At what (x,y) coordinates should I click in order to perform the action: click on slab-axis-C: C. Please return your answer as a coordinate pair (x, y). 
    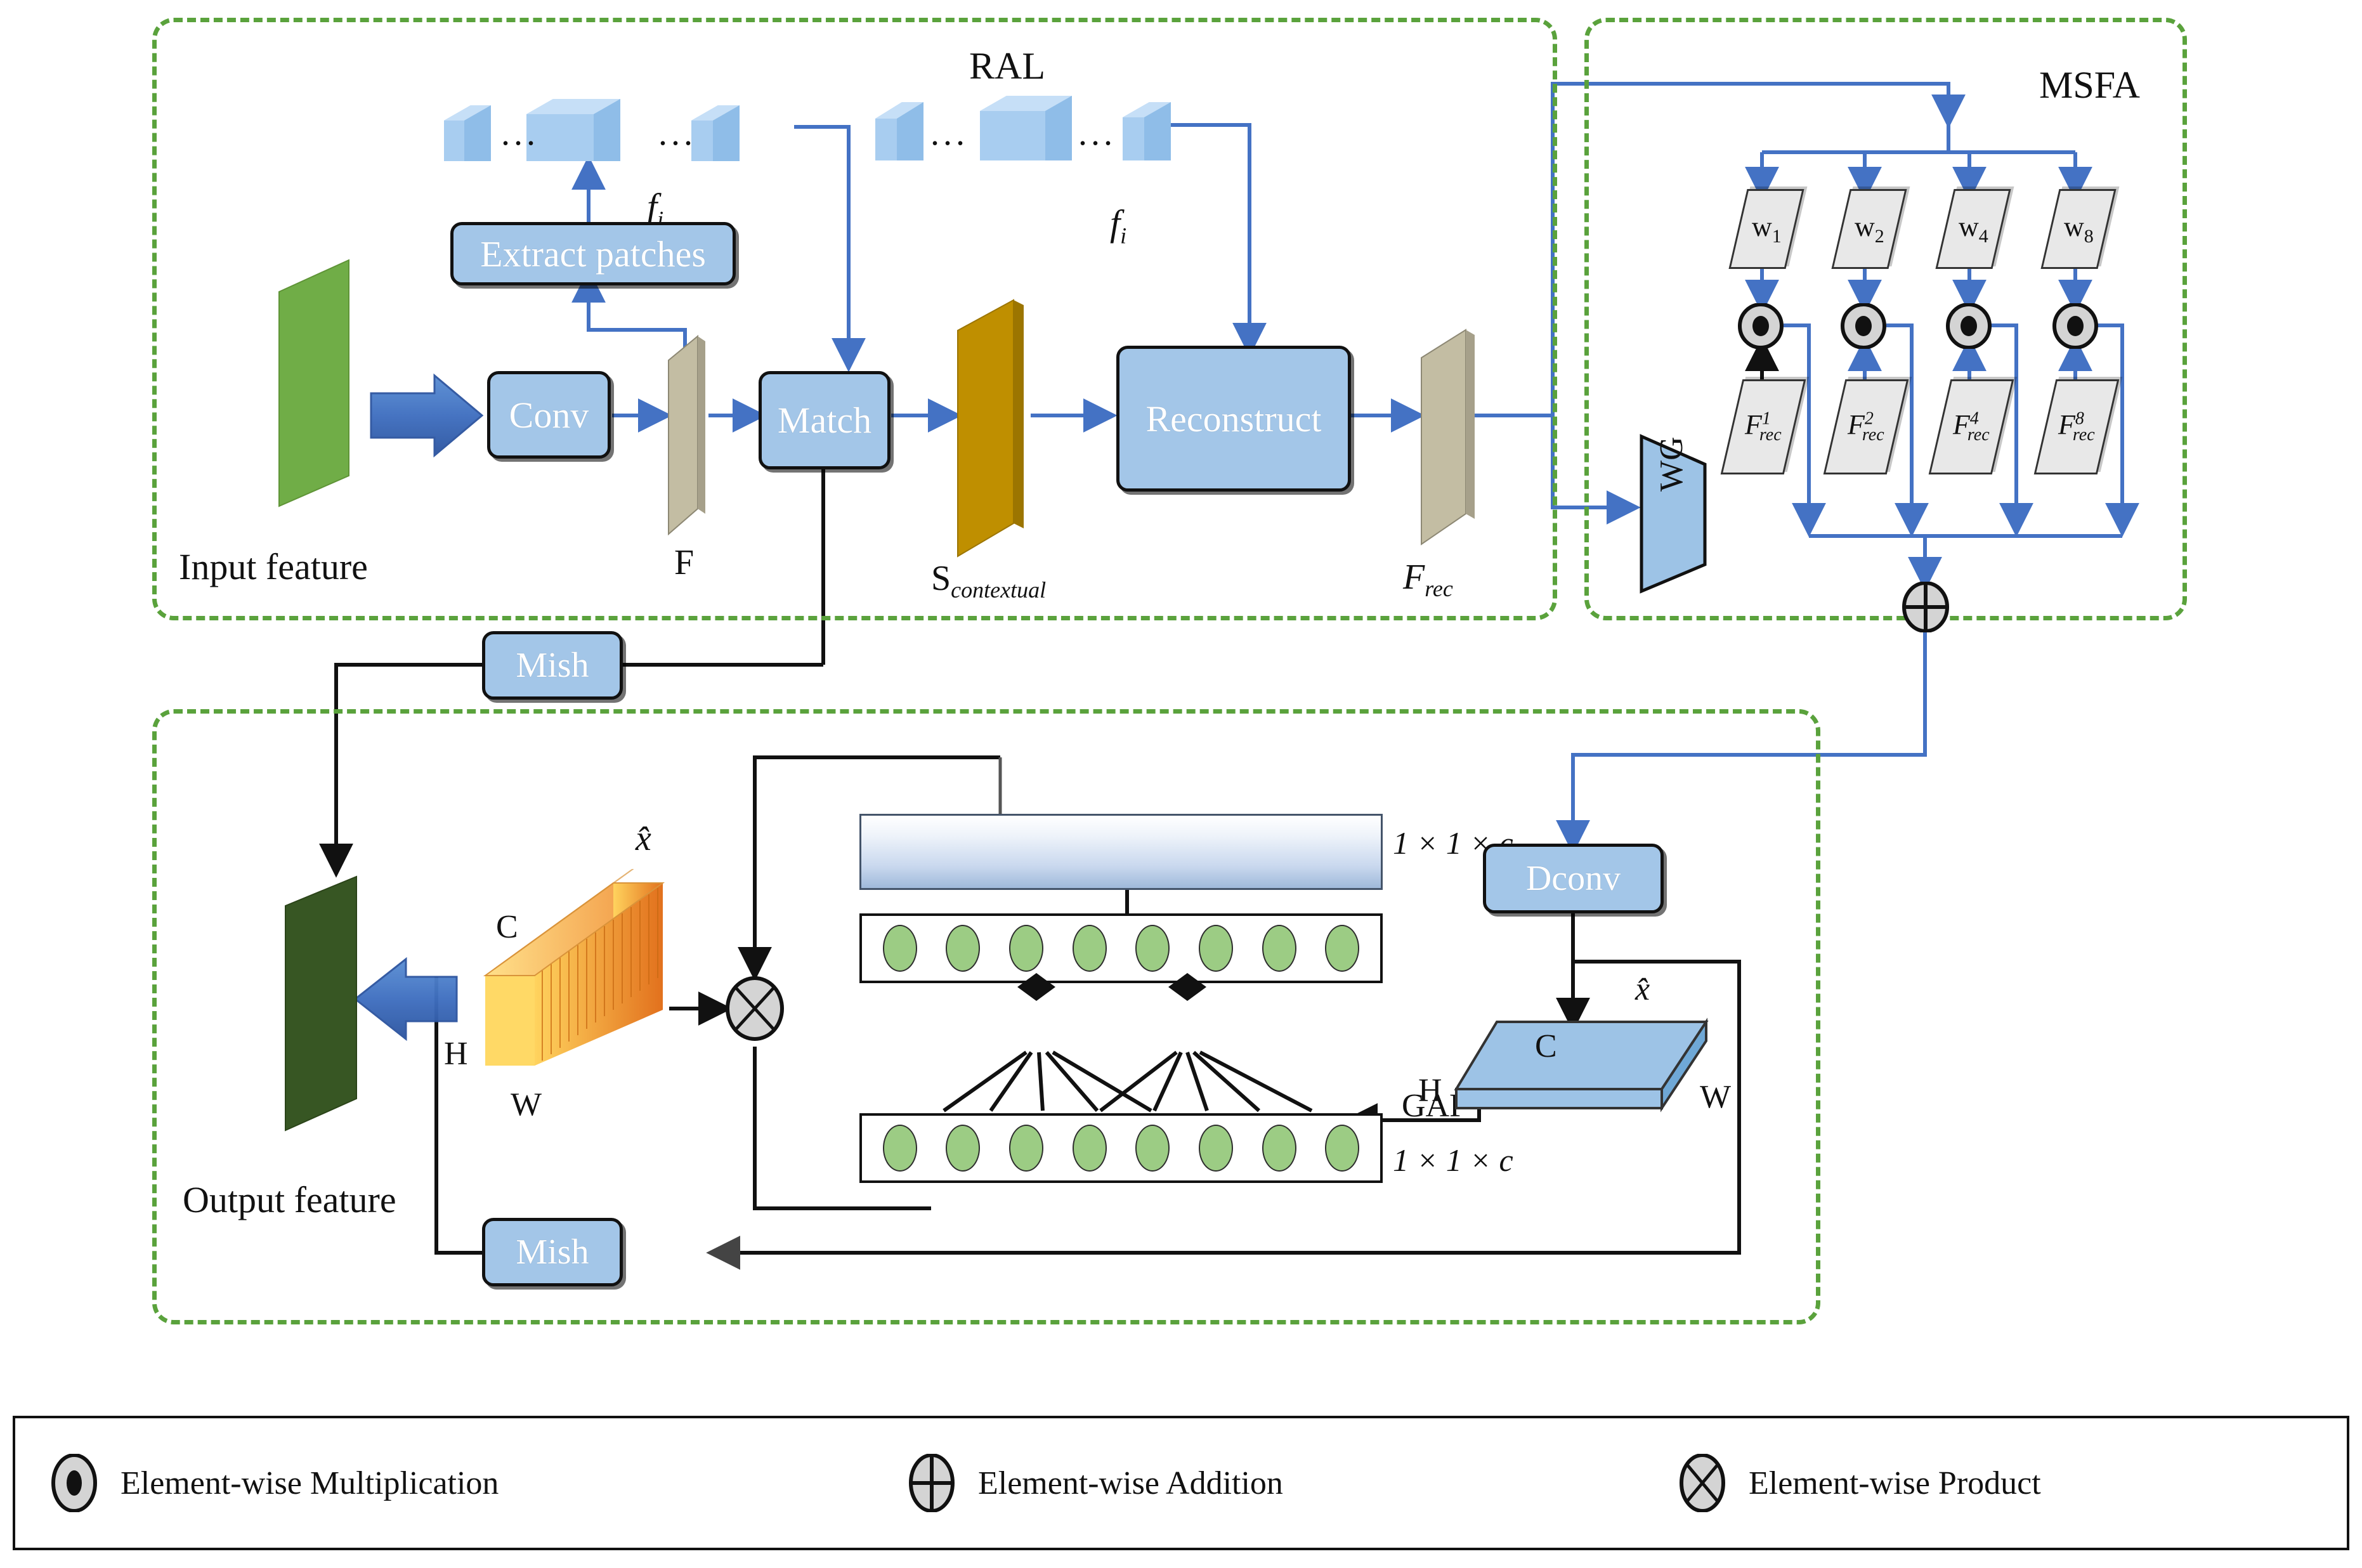
    Looking at the image, I should click on (1546, 1046).